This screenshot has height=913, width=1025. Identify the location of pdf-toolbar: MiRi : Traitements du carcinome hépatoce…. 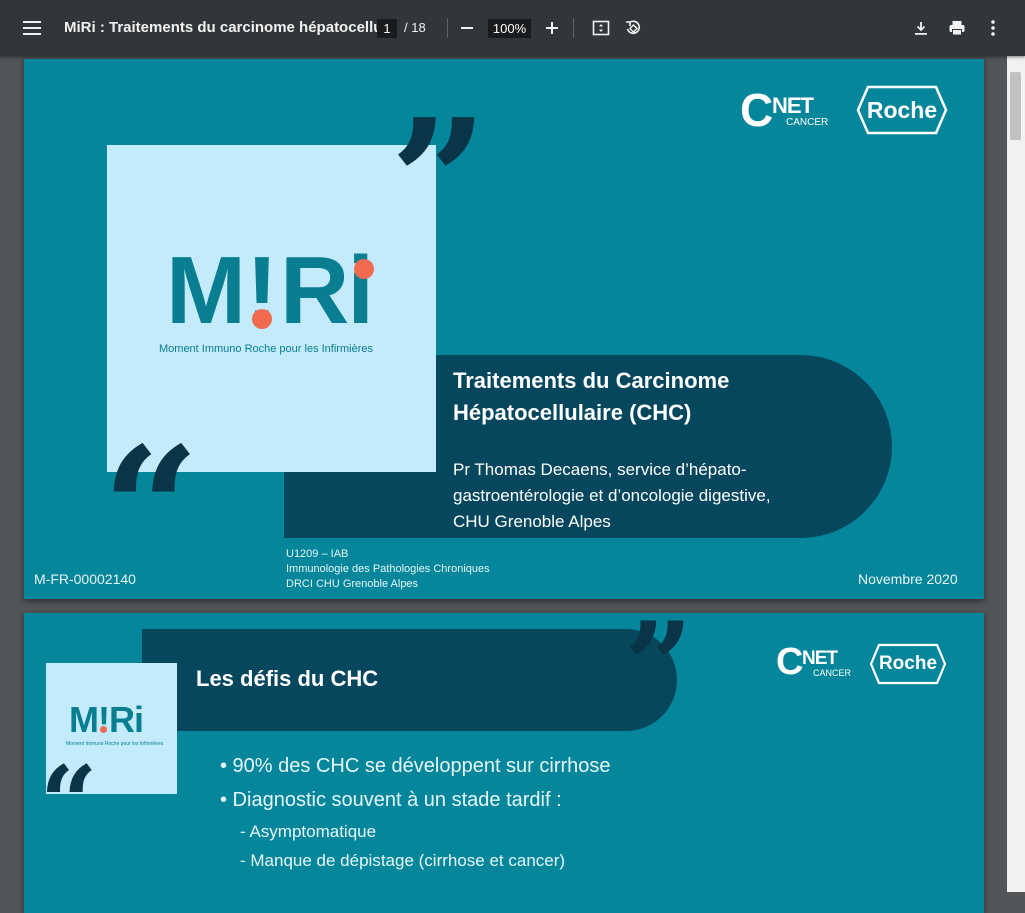
(512, 28).